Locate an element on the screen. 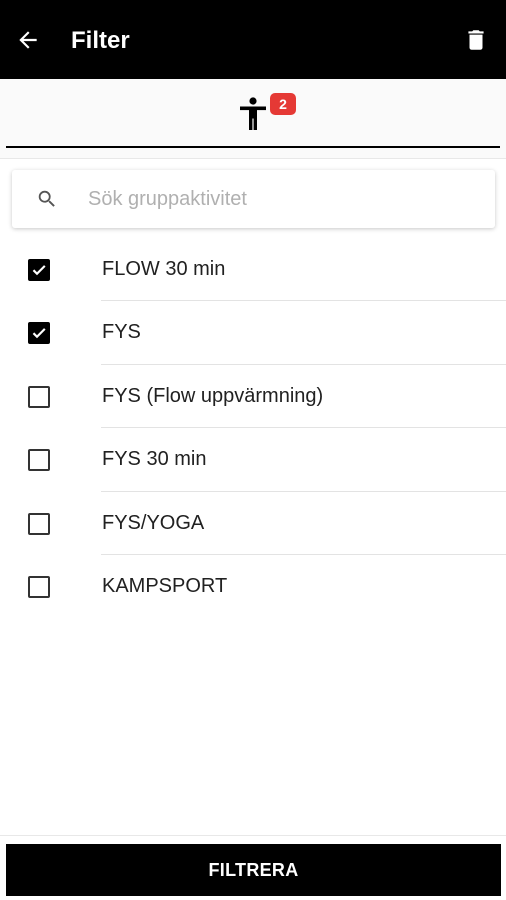 The width and height of the screenshot is (506, 900). list-item-label: FYS (Flow uppvärmning) is located at coordinates (213, 395).